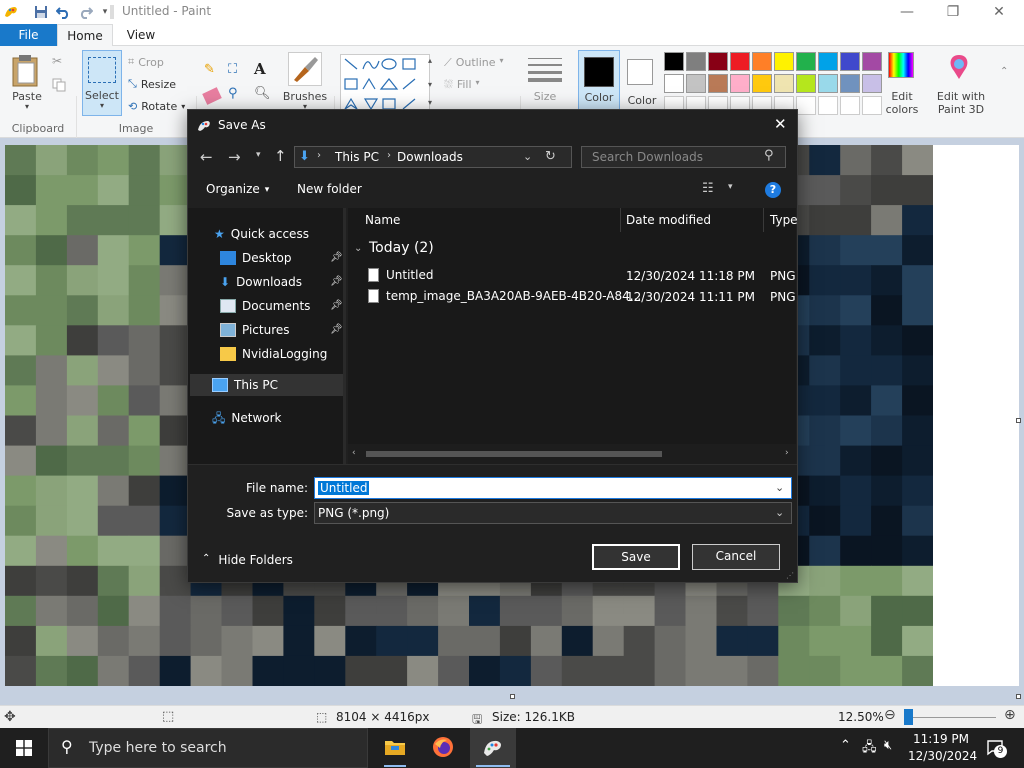 The image size is (1024, 768). Describe the element at coordinates (790, 575) in the screenshot. I see `resize-grip-icon: ⋰` at that location.